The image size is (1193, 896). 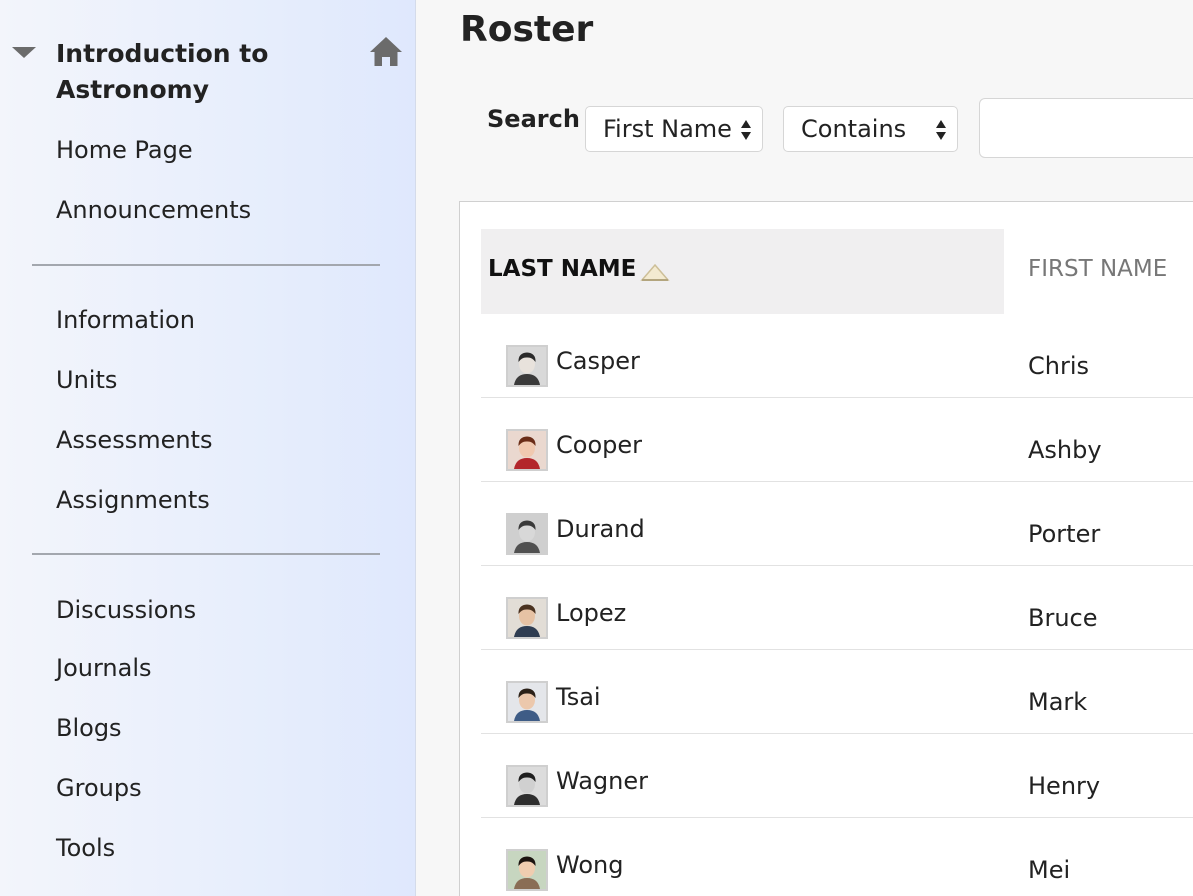 I want to click on search-field-select: First Name, so click(x=674, y=129).